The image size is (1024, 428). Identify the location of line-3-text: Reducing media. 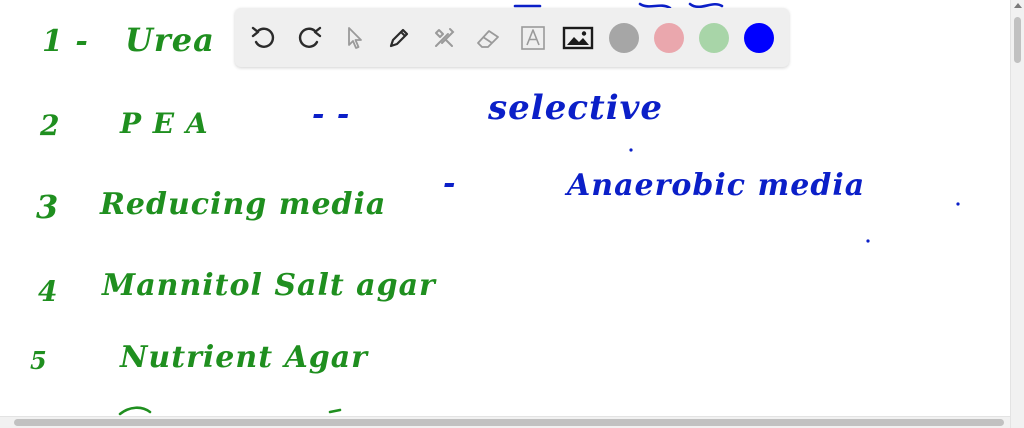
(242, 204).